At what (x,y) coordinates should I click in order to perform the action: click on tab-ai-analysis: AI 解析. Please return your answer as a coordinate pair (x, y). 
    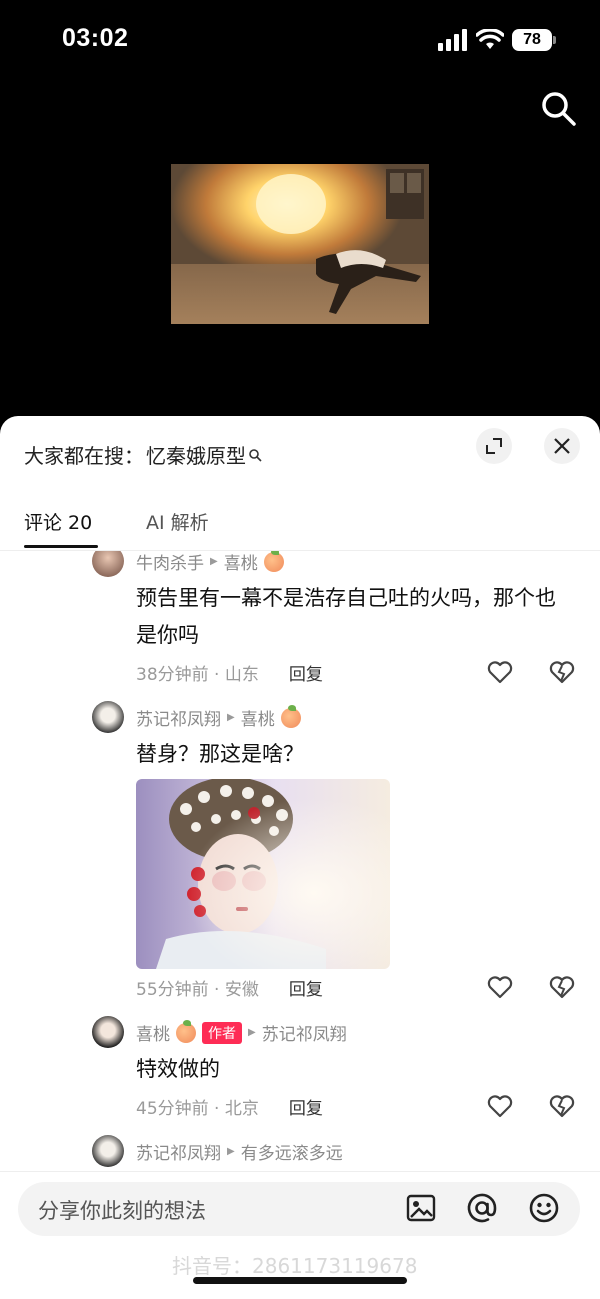
    Looking at the image, I should click on (177, 521).